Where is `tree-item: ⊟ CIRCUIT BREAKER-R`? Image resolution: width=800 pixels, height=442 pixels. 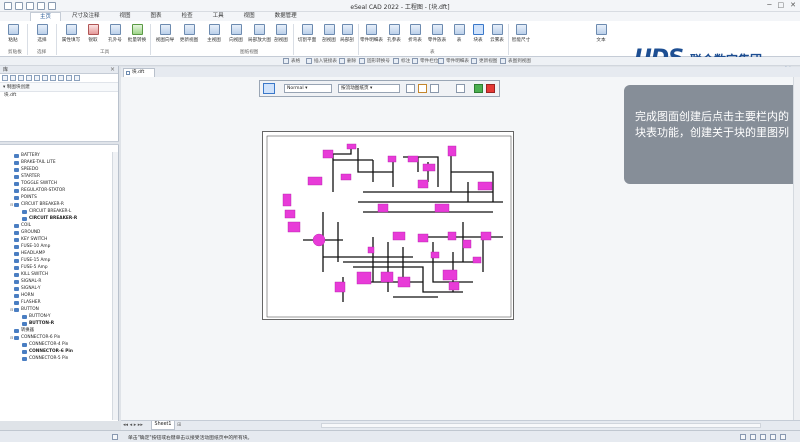
tree-item: ⊟ CIRCUIT BREAKER-R is located at coordinates (56, 204).